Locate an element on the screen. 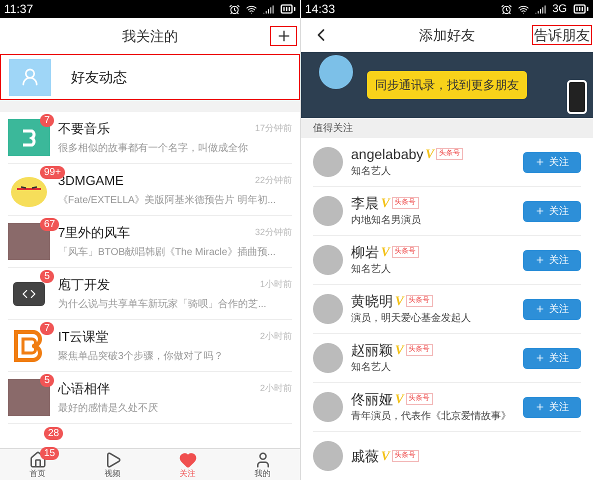  feed-item: 7 不要音乐 17分钟前 很多相似的故事都有一个名字，叫做成全你 is located at coordinates (150, 138).